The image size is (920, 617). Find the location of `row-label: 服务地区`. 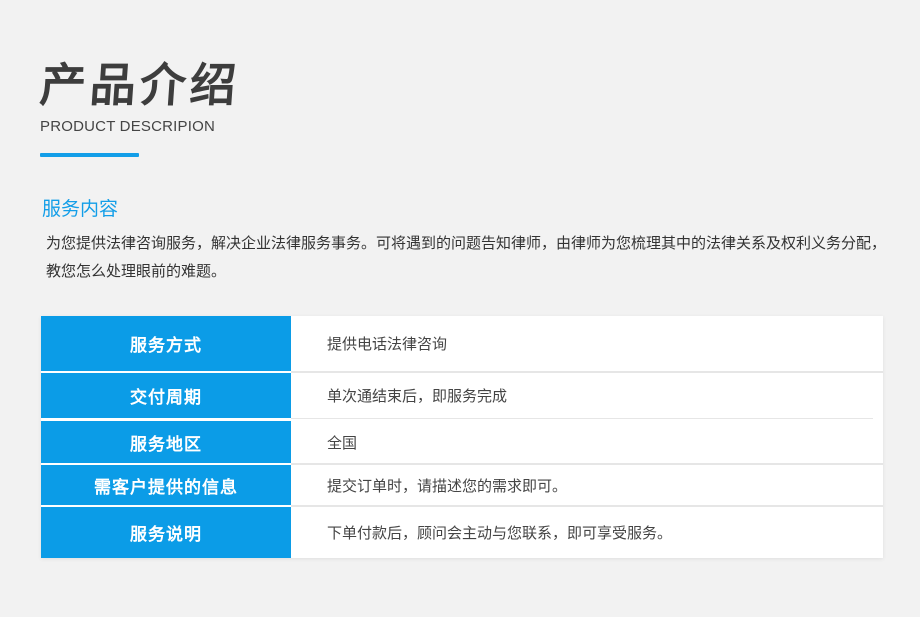

row-label: 服务地区 is located at coordinates (166, 442).